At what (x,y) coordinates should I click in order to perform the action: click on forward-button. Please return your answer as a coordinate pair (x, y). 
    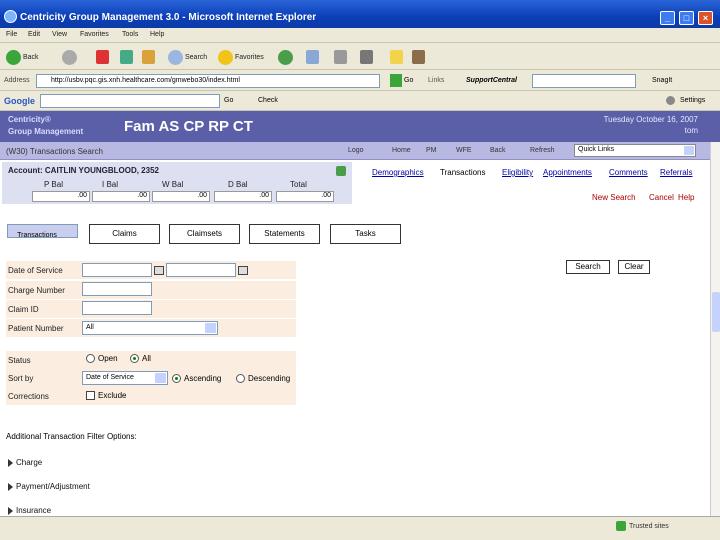
    Looking at the image, I should click on (69, 57).